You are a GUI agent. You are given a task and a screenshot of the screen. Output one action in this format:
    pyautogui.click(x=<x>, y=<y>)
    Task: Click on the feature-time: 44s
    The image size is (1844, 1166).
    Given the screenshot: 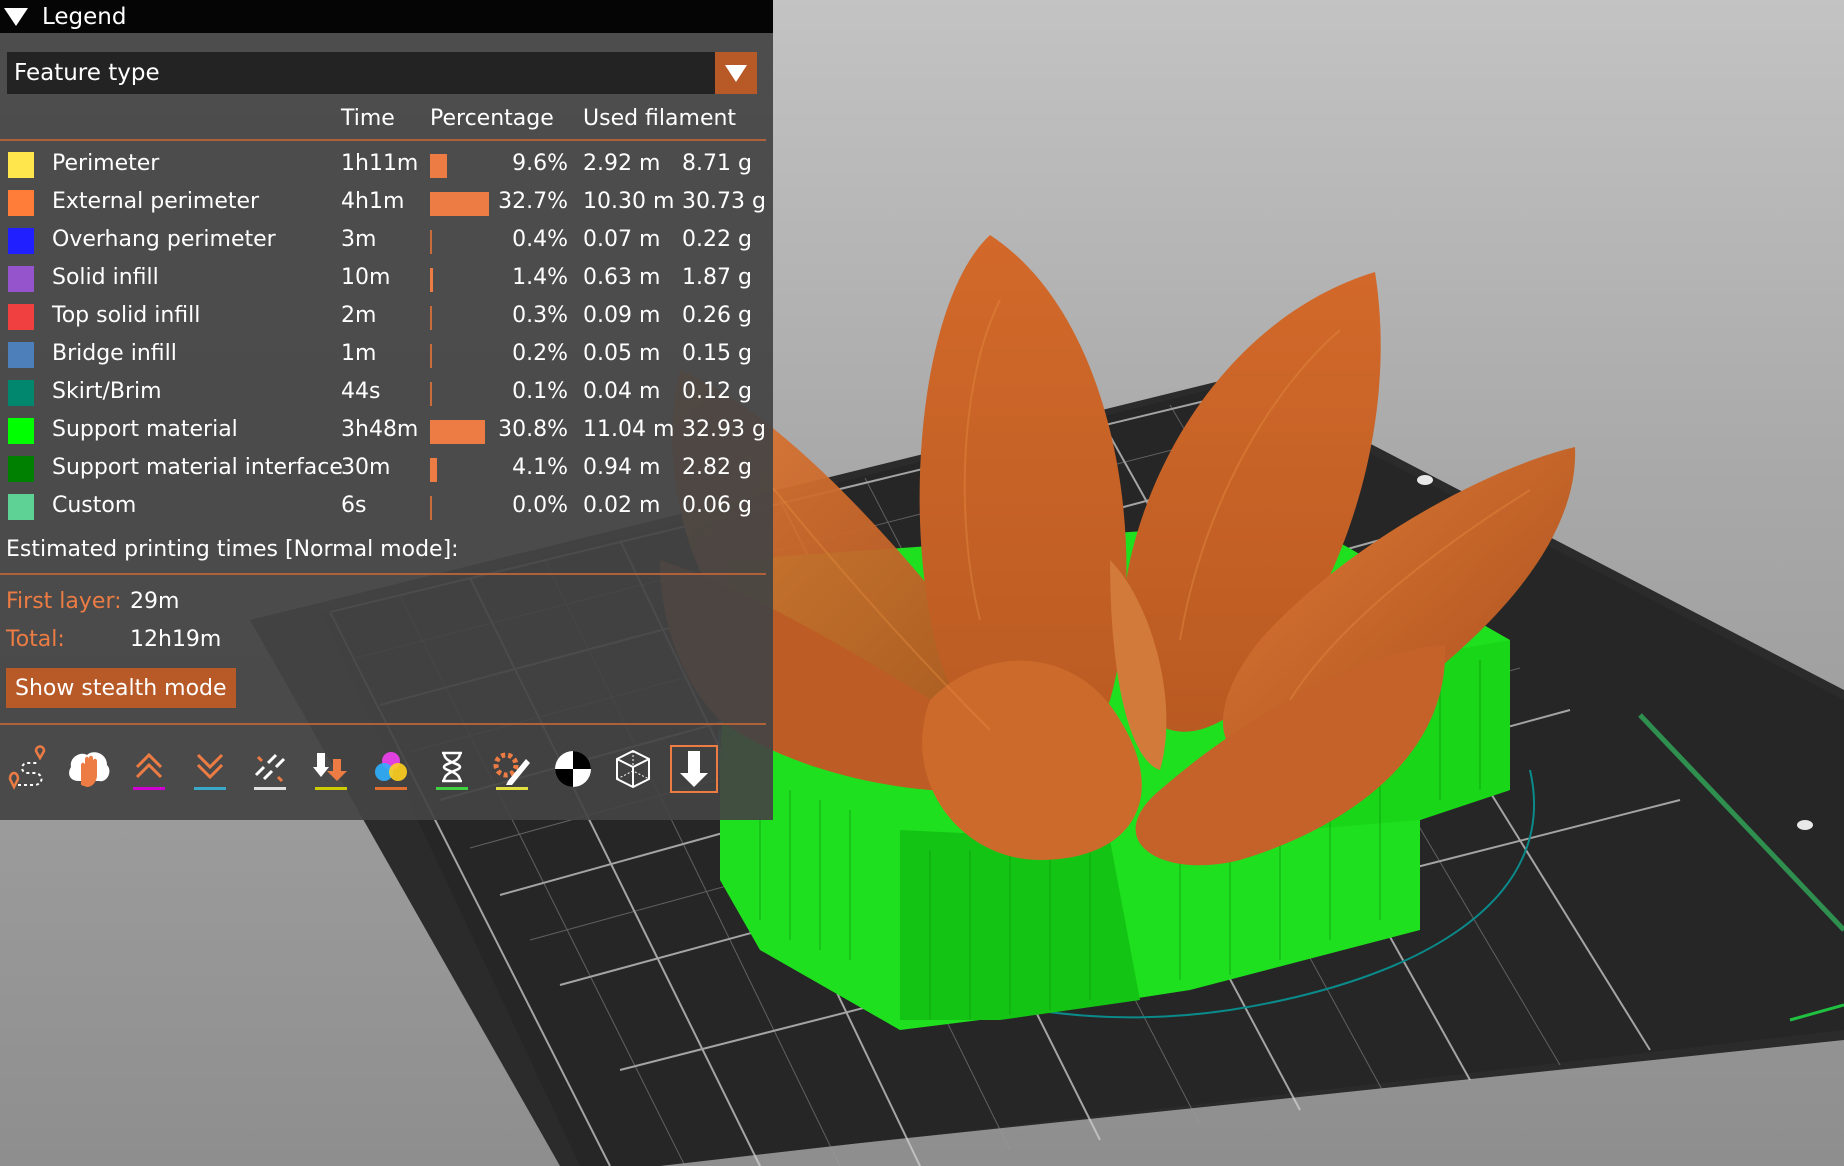 What is the action you would take?
    pyautogui.click(x=361, y=391)
    